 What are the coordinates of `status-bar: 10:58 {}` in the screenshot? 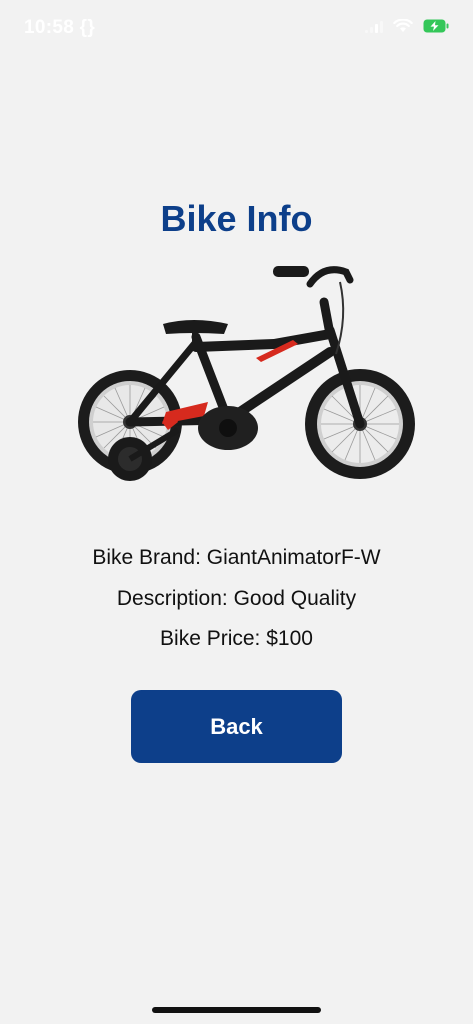 It's located at (236, 29).